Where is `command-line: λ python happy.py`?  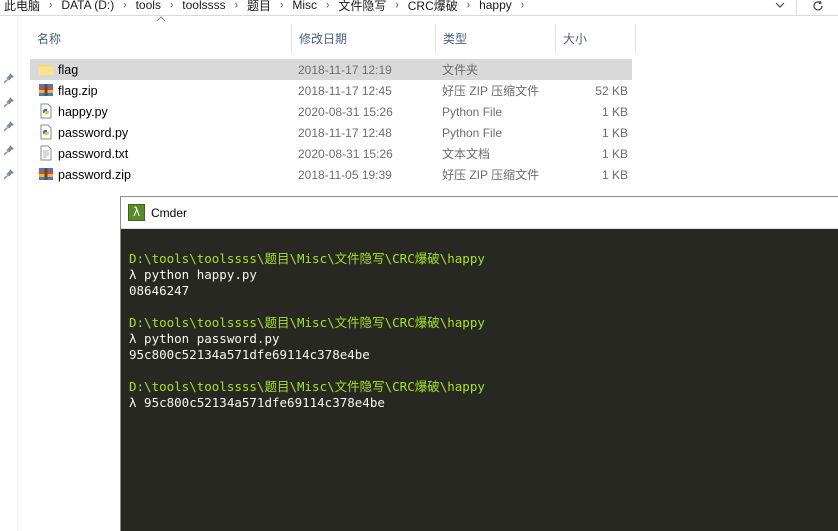
command-line: λ python happy.py is located at coordinates (193, 274).